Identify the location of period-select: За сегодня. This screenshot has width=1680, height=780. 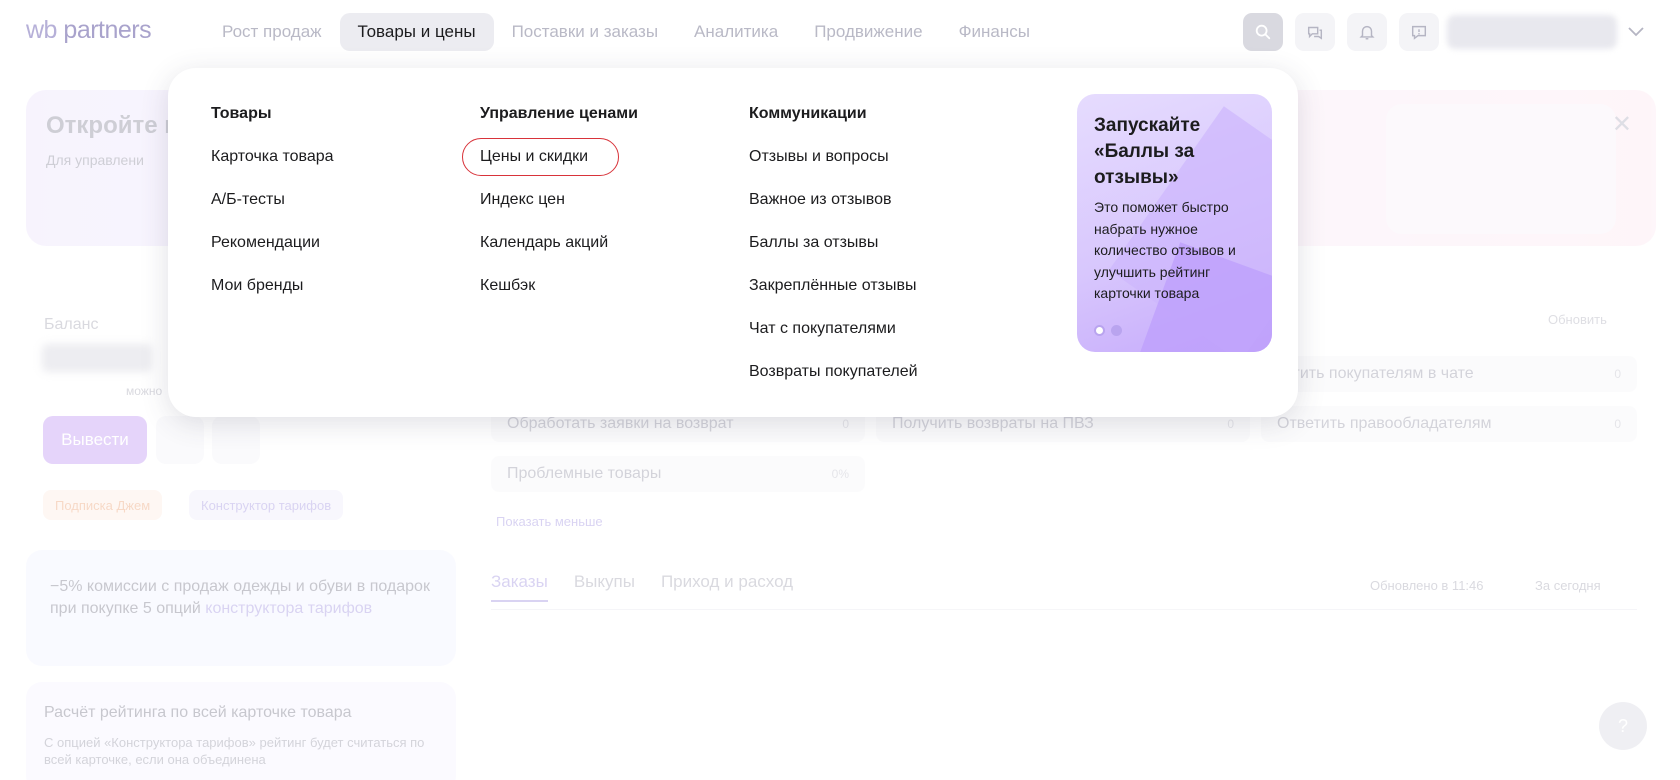
(1568, 585).